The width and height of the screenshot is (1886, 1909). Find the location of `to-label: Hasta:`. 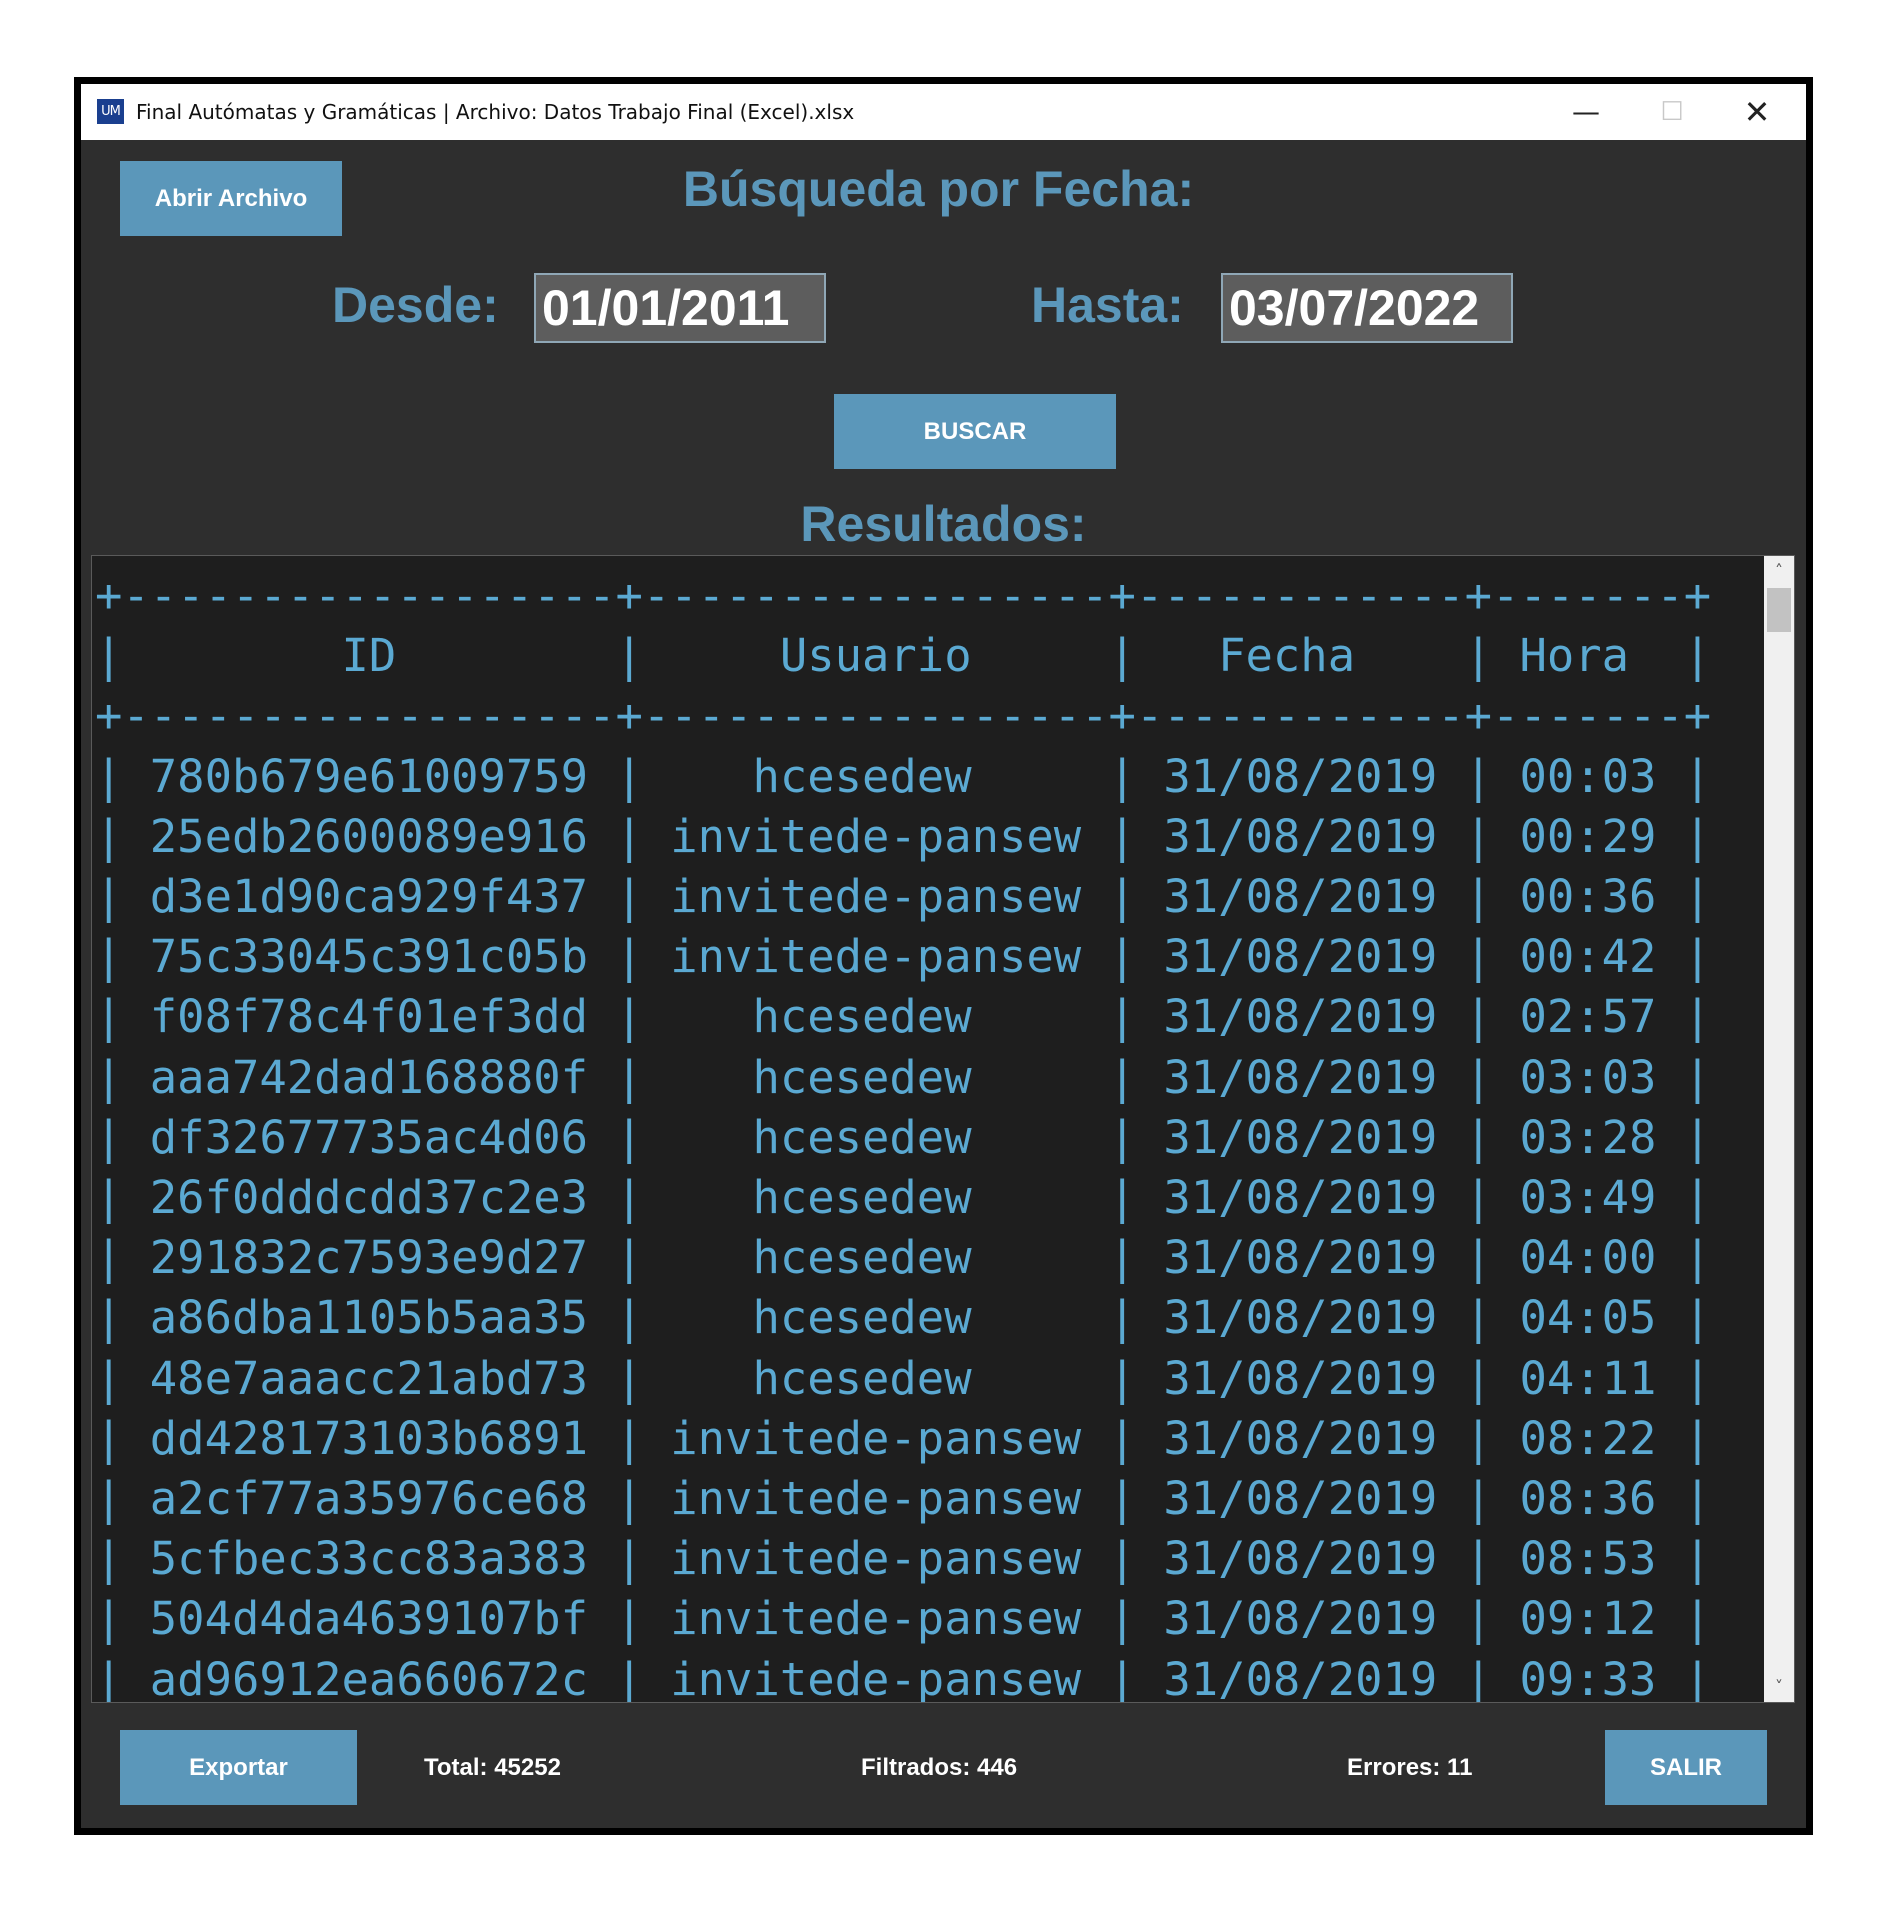

to-label: Hasta: is located at coordinates (1107, 305).